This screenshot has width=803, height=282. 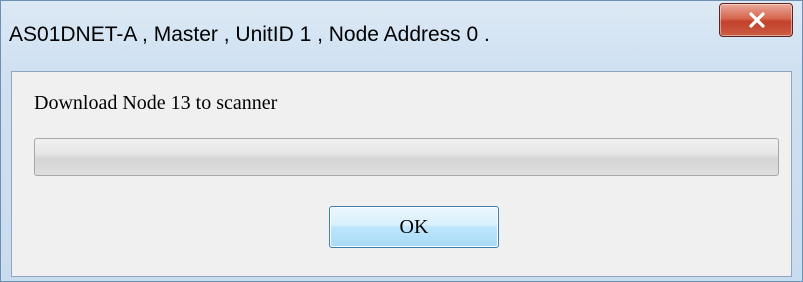 I want to click on progress-bar, so click(x=406, y=157).